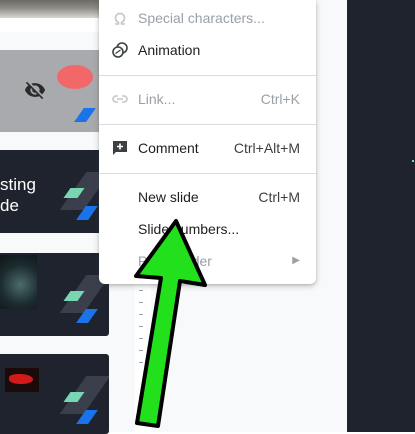 The width and height of the screenshot is (415, 434). What do you see at coordinates (75, 77) in the screenshot?
I see `speech-bubble-shape` at bounding box center [75, 77].